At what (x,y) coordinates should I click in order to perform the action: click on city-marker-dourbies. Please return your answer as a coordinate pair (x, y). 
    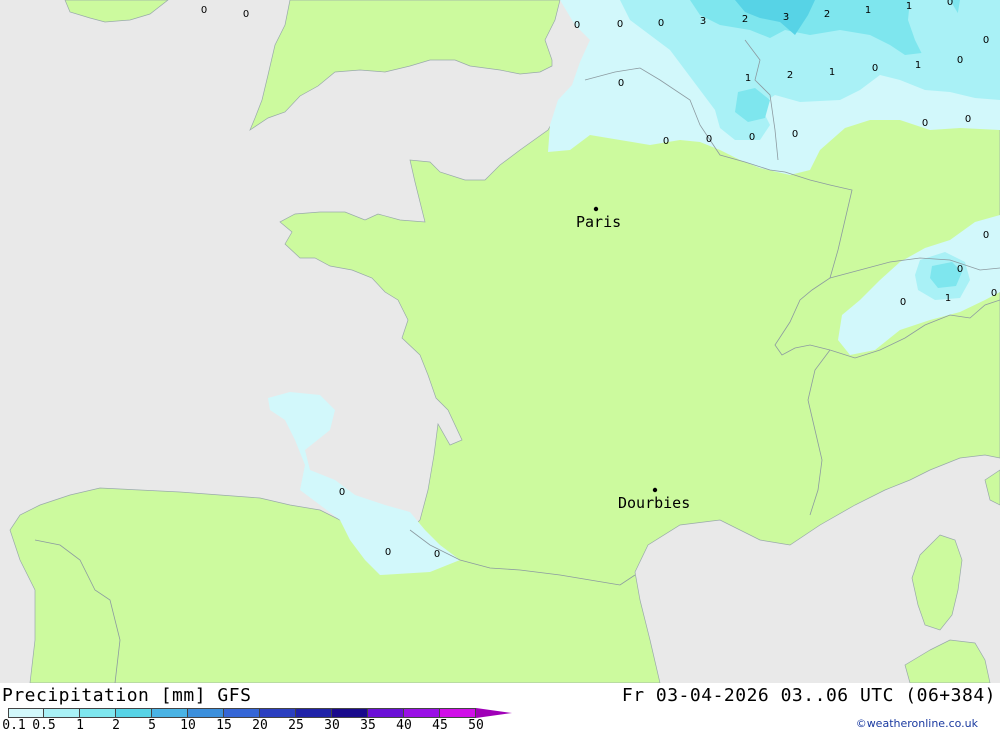
    Looking at the image, I should click on (655, 490).